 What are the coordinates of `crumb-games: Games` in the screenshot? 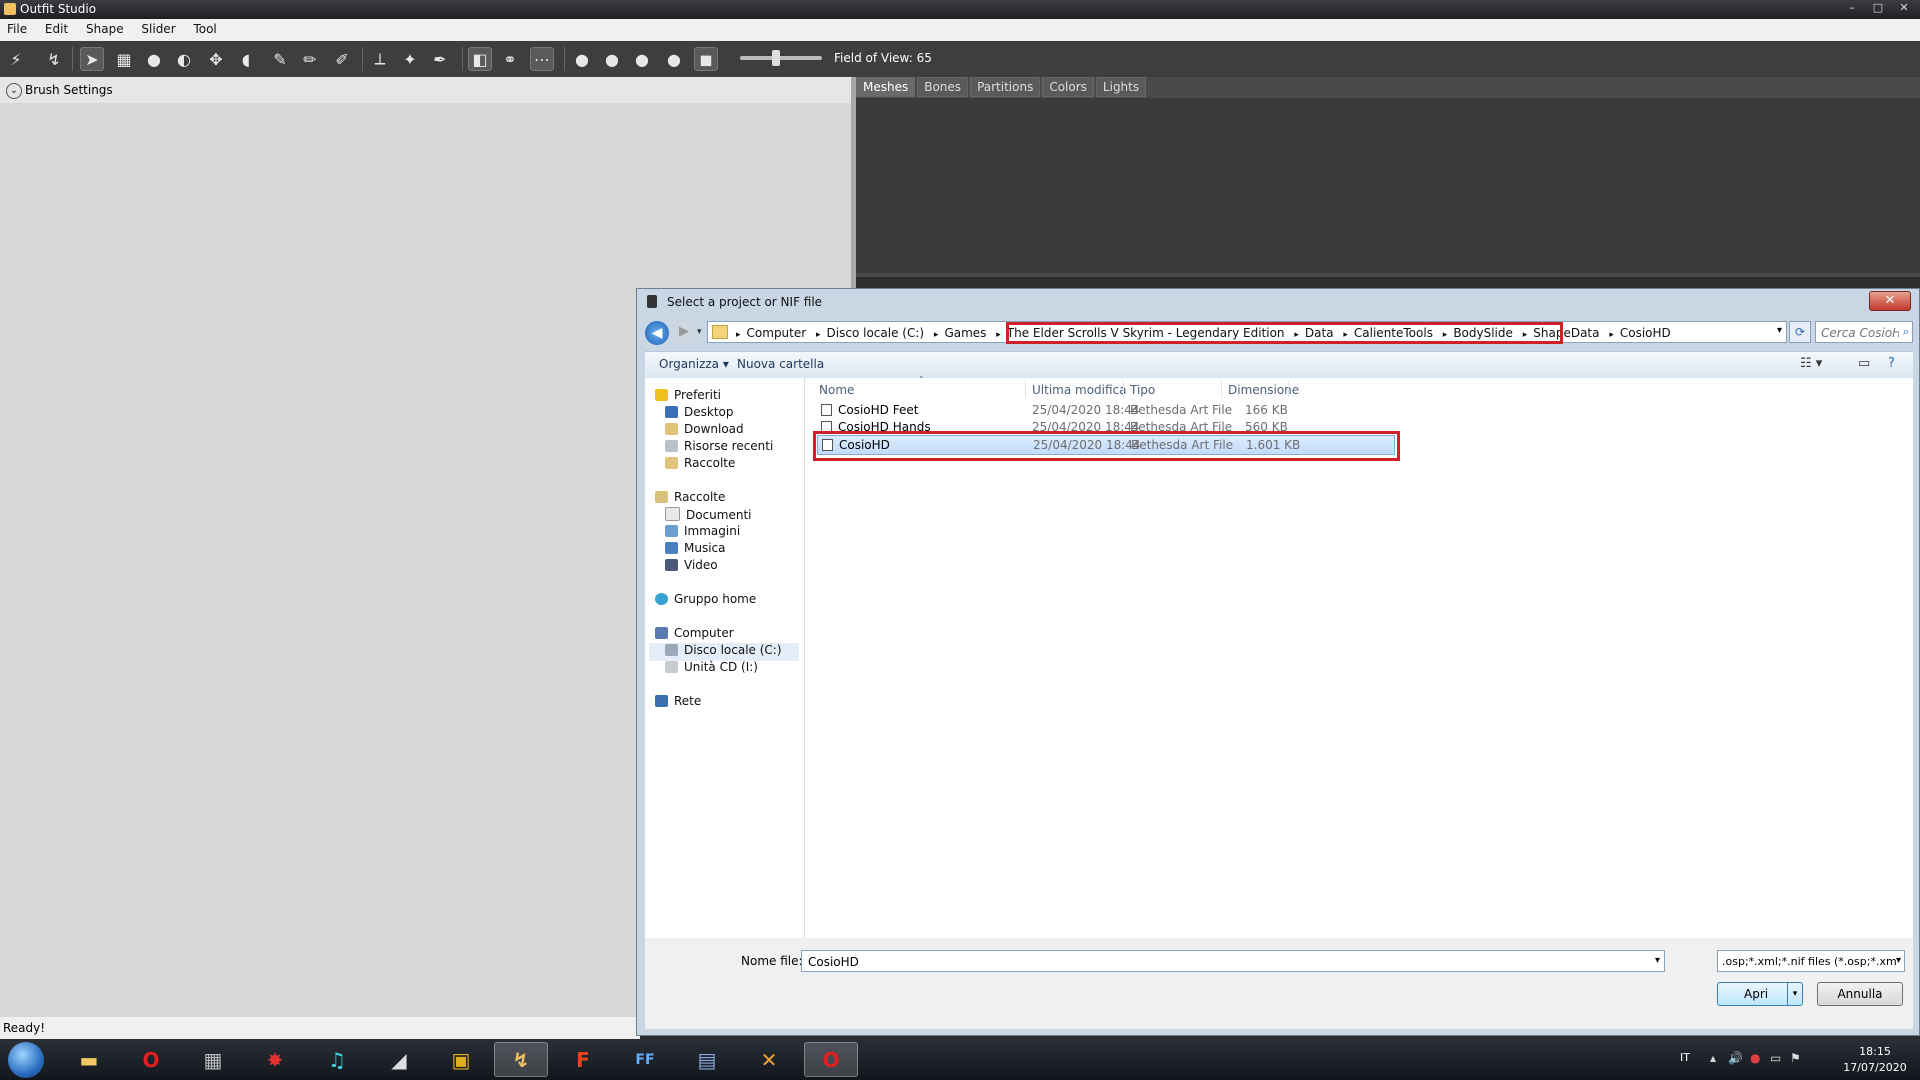 It's located at (965, 333).